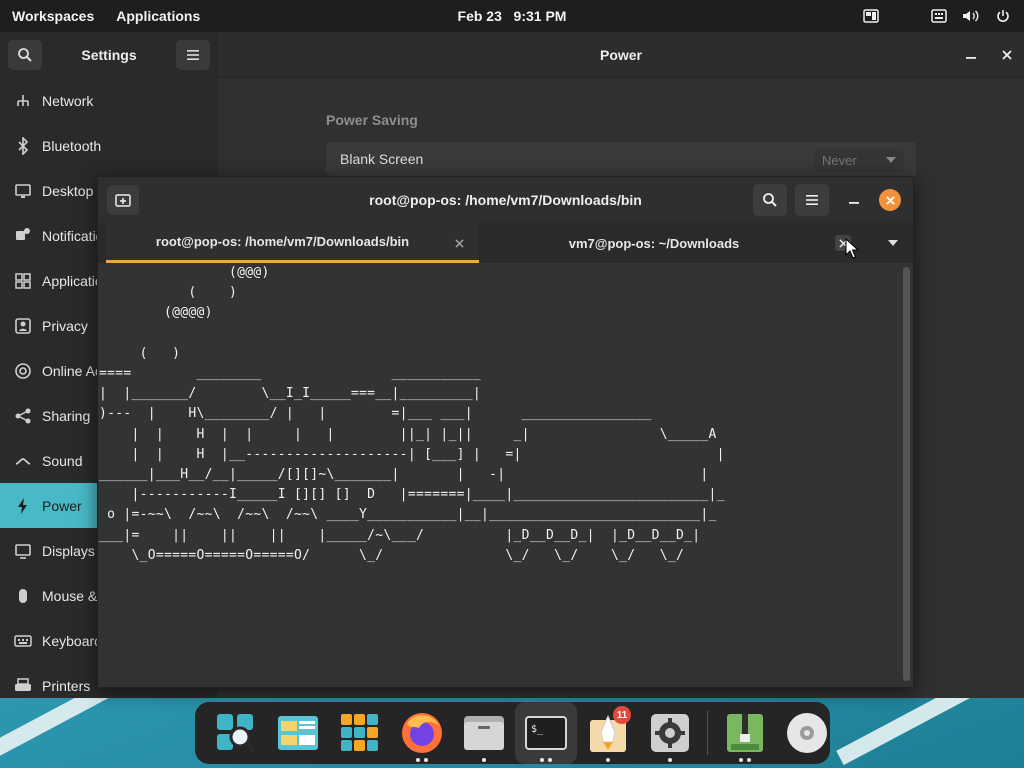 The height and width of the screenshot is (768, 1024). Describe the element at coordinates (23, 326) in the screenshot. I see `privacy-icon` at that location.